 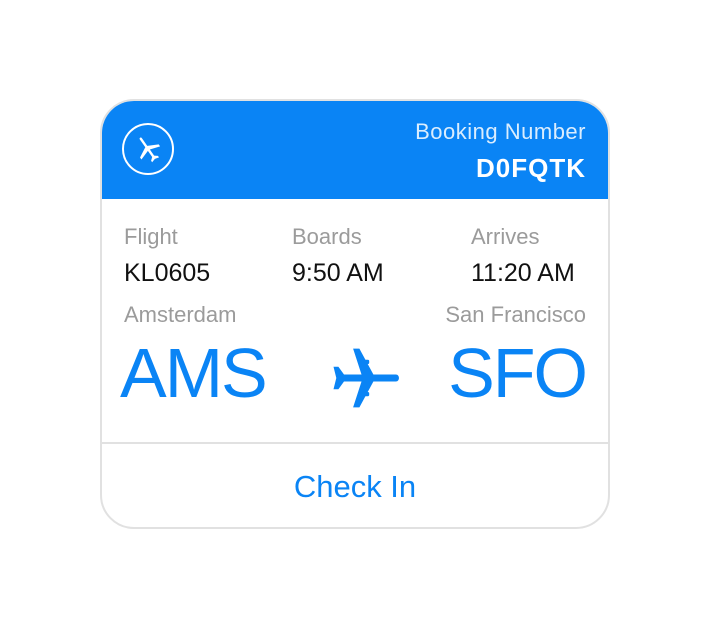 I want to click on origin-city: Amsterdam, so click(x=180, y=314).